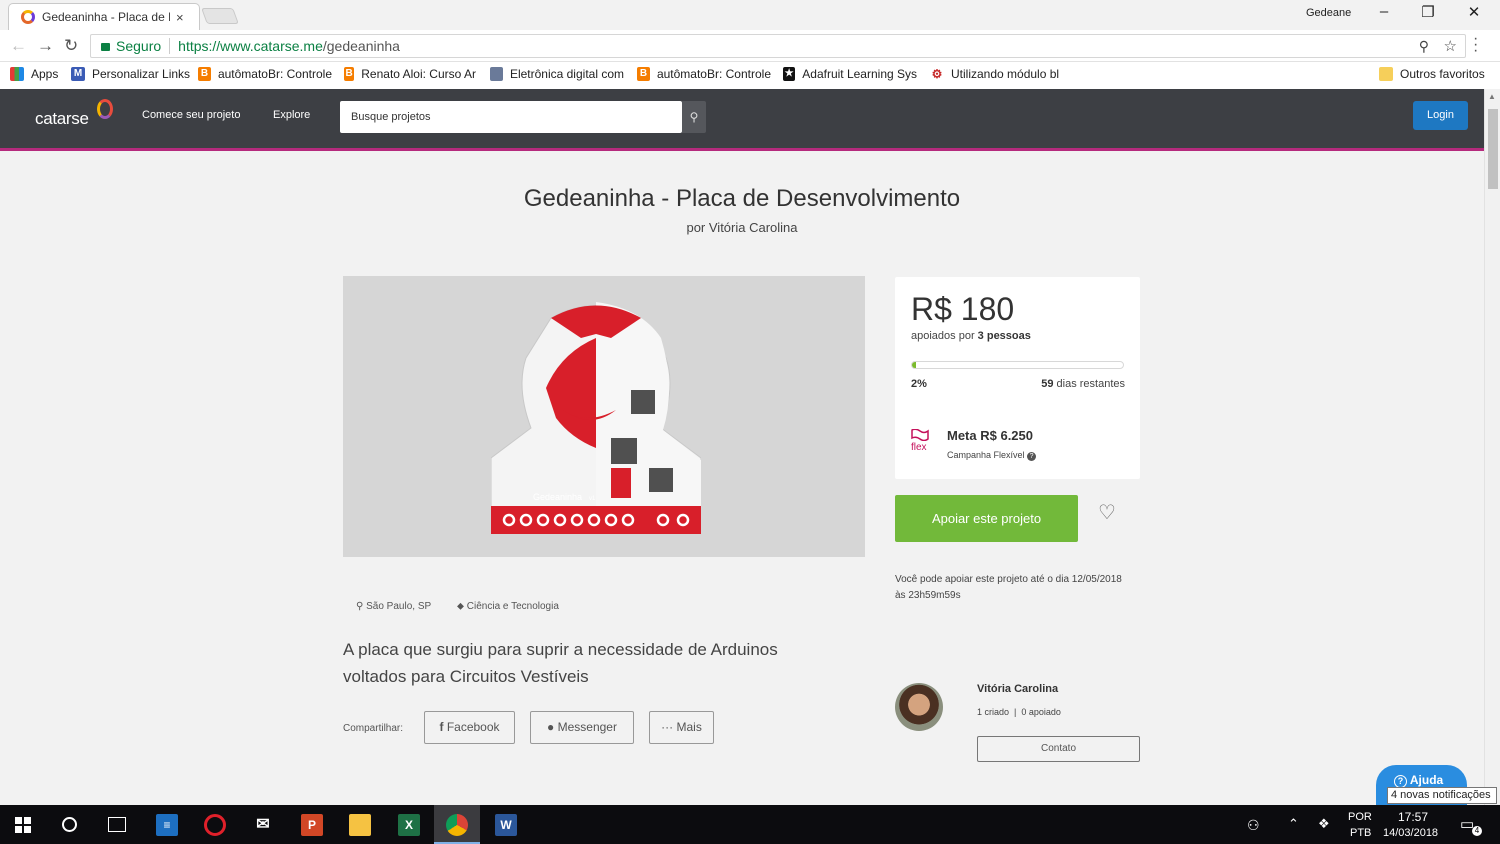 The width and height of the screenshot is (1500, 844). I want to click on bookmark-automatobr-1: B autômatoBr: Controle, so click(265, 74).